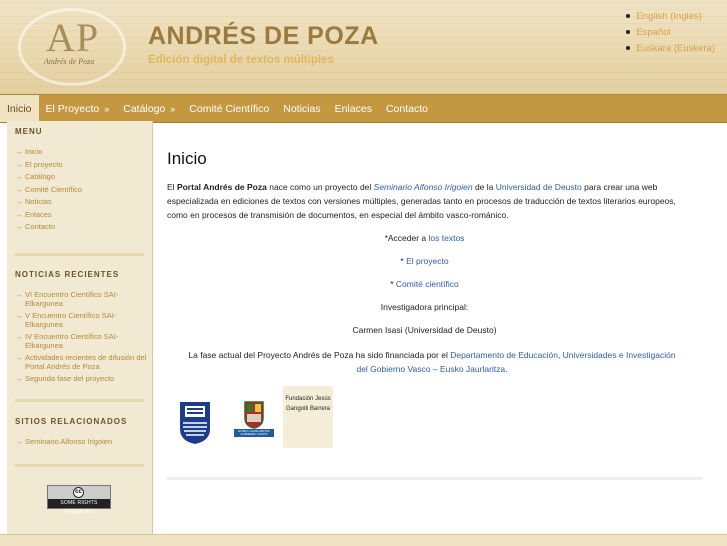 The height and width of the screenshot is (546, 727). I want to click on related-item: → Seminario Alfonso Irigoien, so click(83, 442).